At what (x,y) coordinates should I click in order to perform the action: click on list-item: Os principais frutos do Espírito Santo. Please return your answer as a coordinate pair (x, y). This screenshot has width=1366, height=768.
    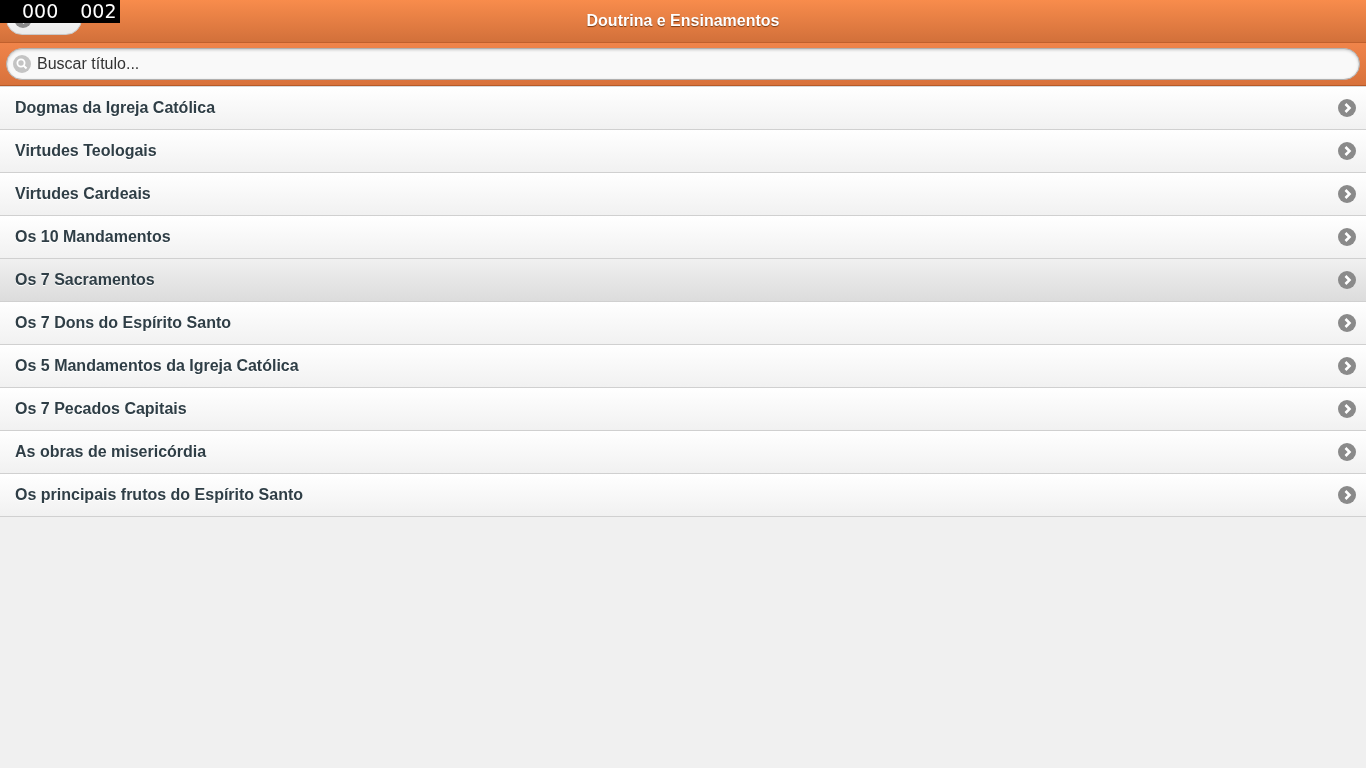
    Looking at the image, I should click on (683, 495).